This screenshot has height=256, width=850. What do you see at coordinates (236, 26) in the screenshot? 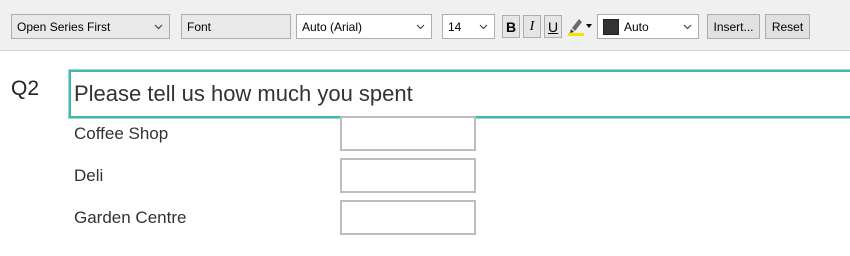
I see `font-select: Font` at bounding box center [236, 26].